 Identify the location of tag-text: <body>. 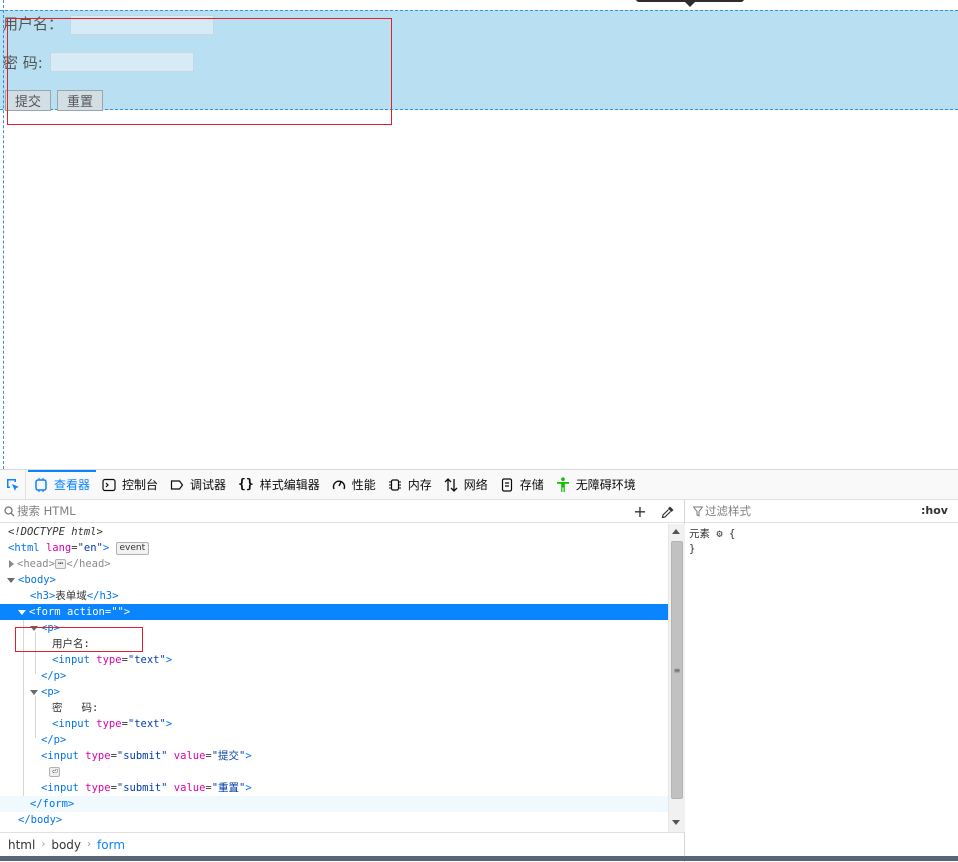
(37, 580).